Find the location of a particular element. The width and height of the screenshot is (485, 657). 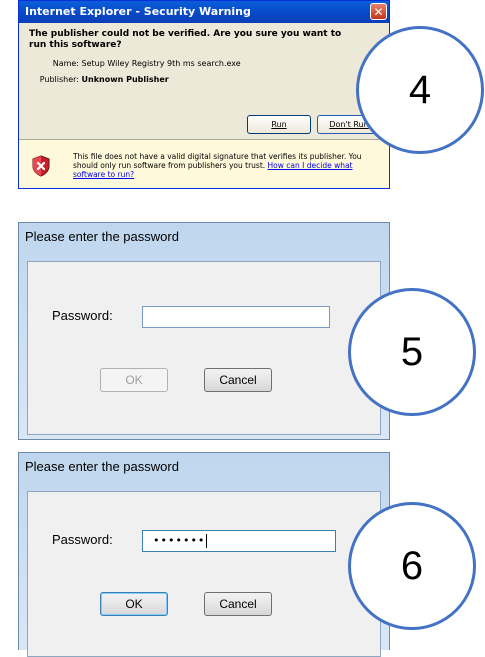

text-caret is located at coordinates (207, 541).